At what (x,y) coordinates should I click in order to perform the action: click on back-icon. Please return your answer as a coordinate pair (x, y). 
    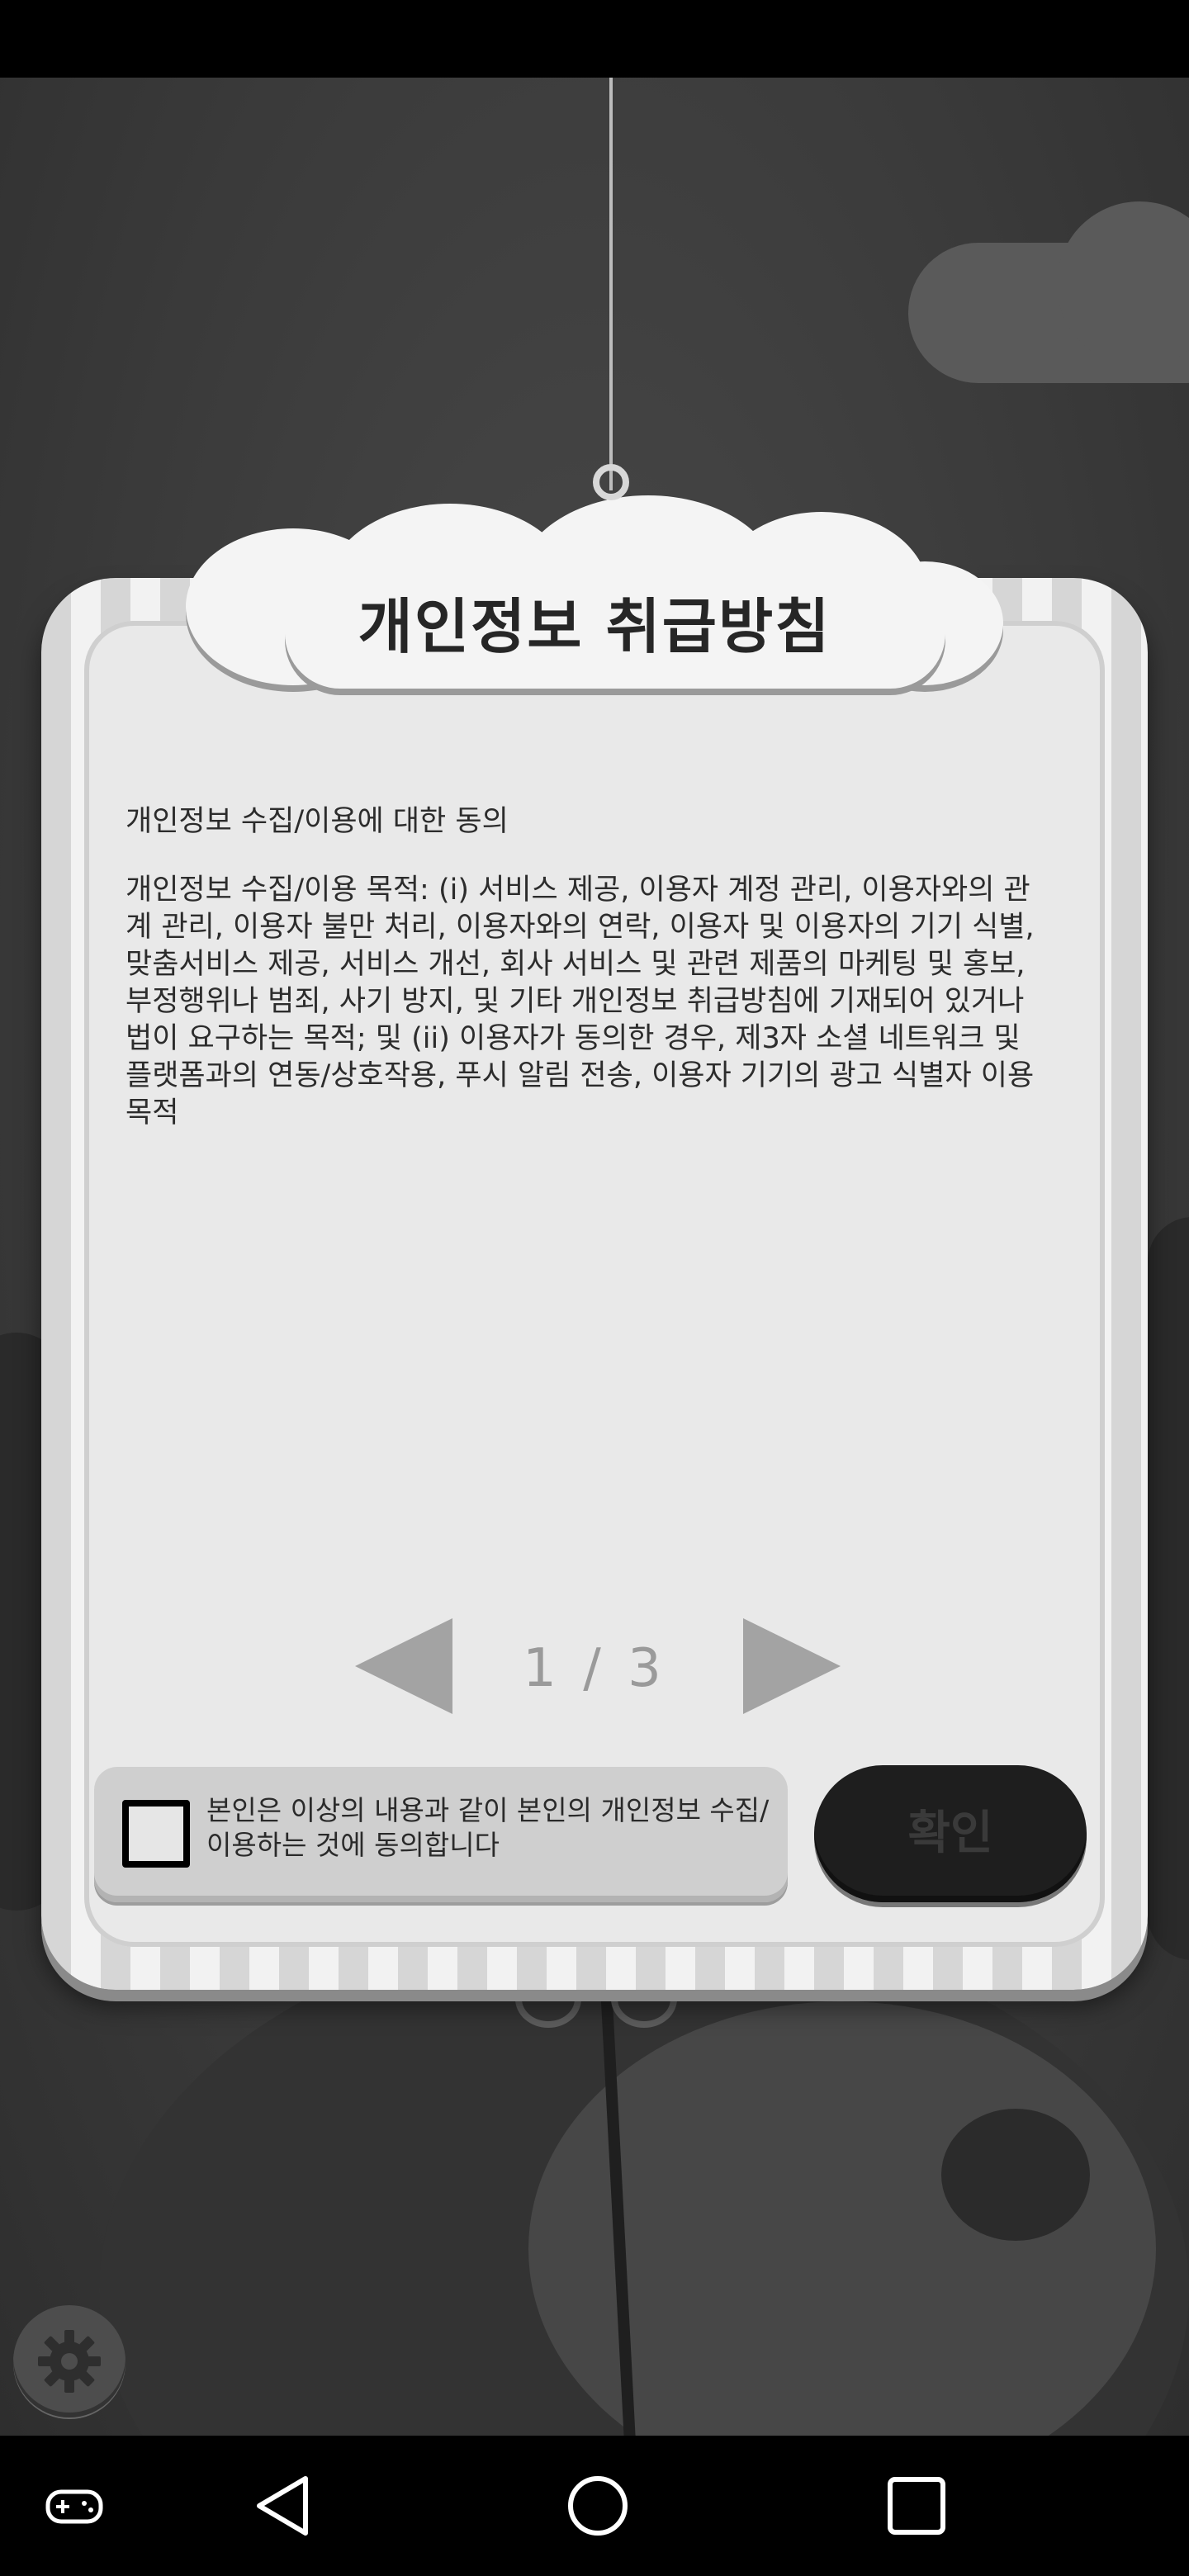
    Looking at the image, I should click on (282, 2506).